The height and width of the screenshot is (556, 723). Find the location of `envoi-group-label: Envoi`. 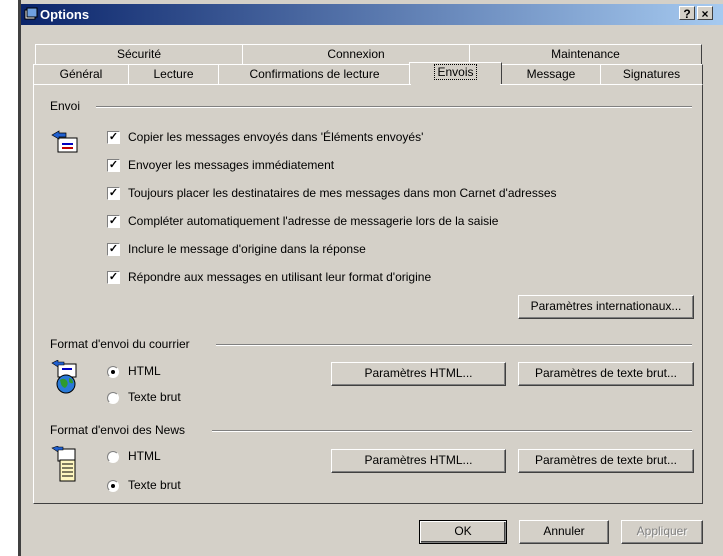

envoi-group-label: Envoi is located at coordinates (65, 106).